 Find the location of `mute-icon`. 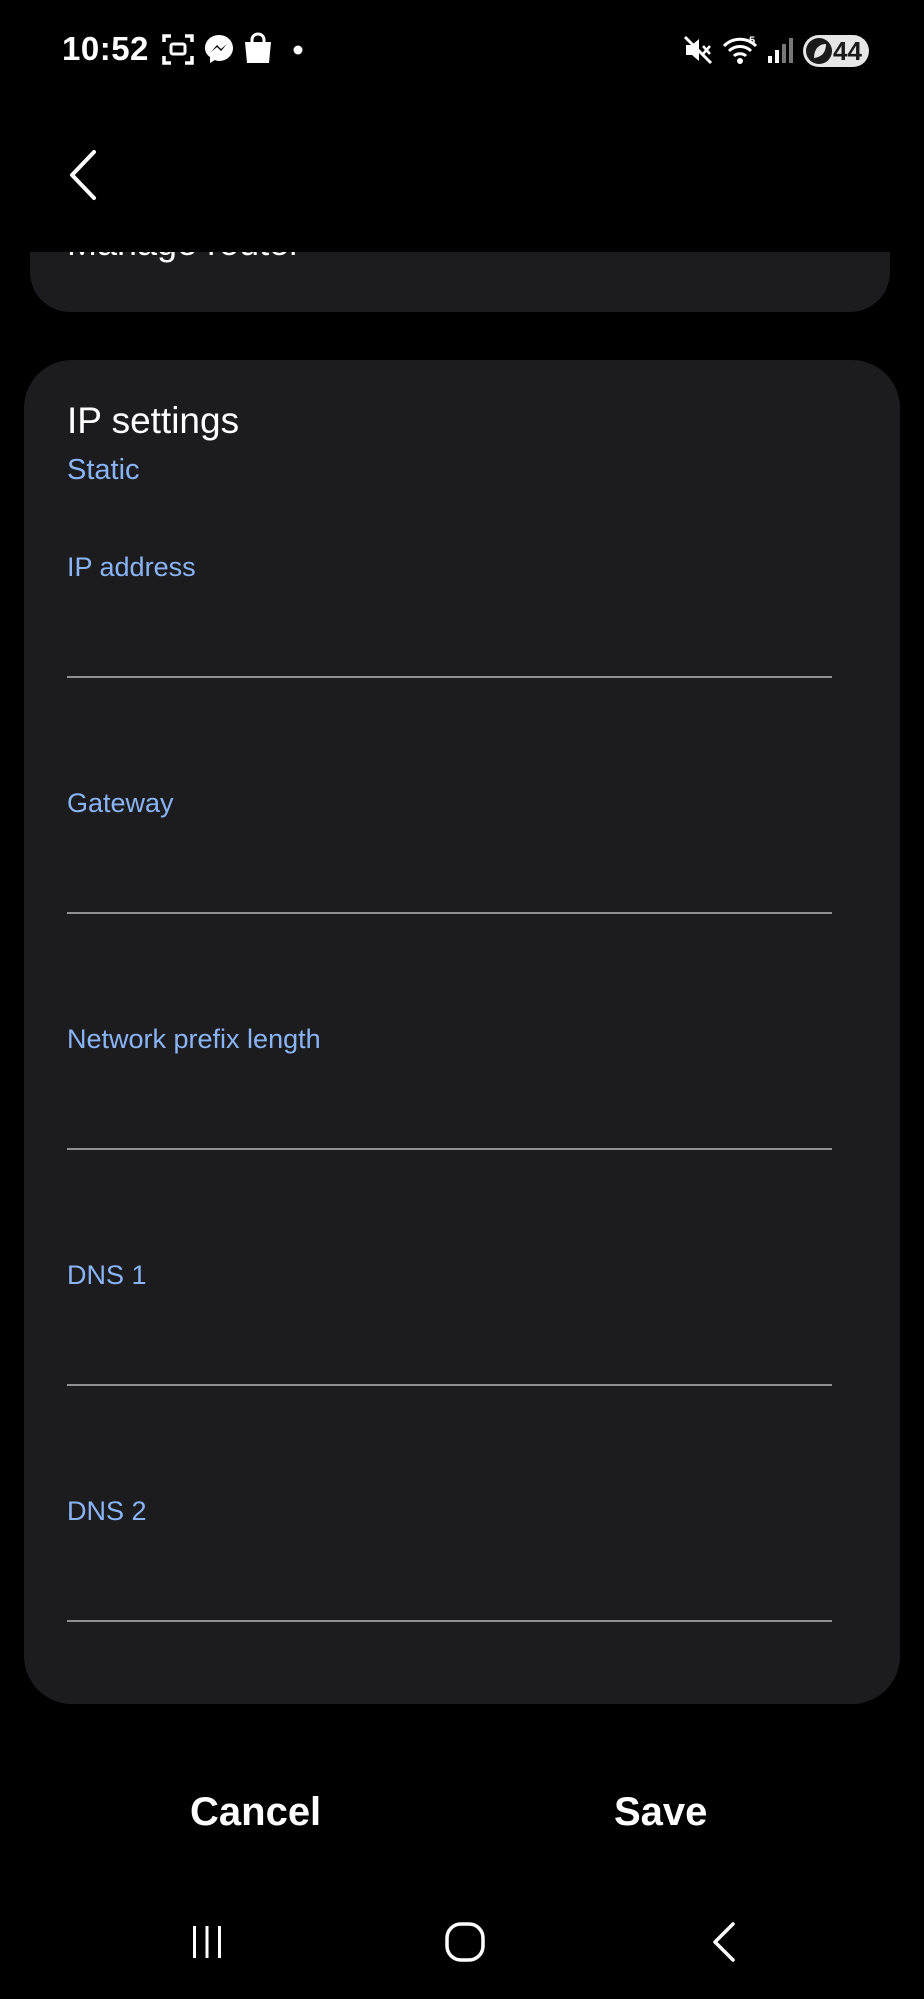

mute-icon is located at coordinates (698, 50).